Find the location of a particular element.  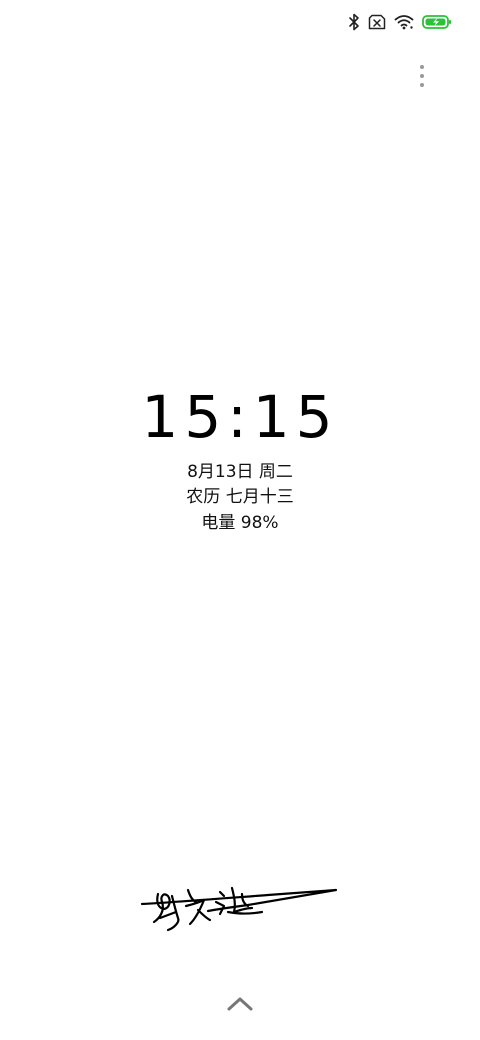

bluetooth-icon is located at coordinates (354, 22).